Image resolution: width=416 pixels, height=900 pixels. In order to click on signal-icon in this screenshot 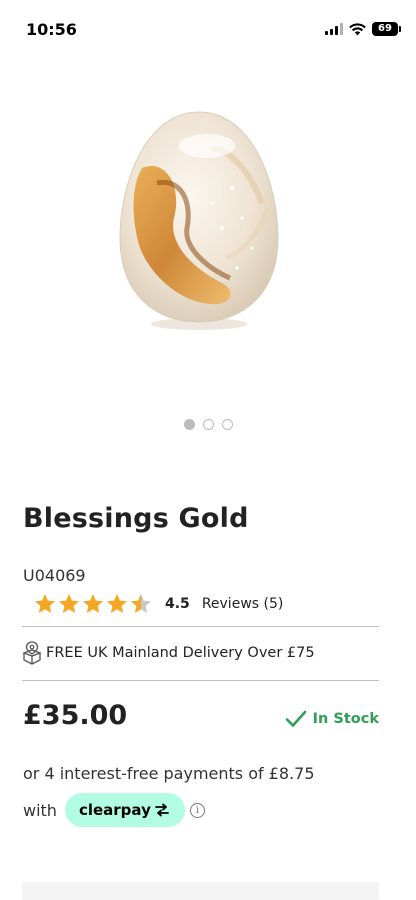, I will do `click(334, 29)`.